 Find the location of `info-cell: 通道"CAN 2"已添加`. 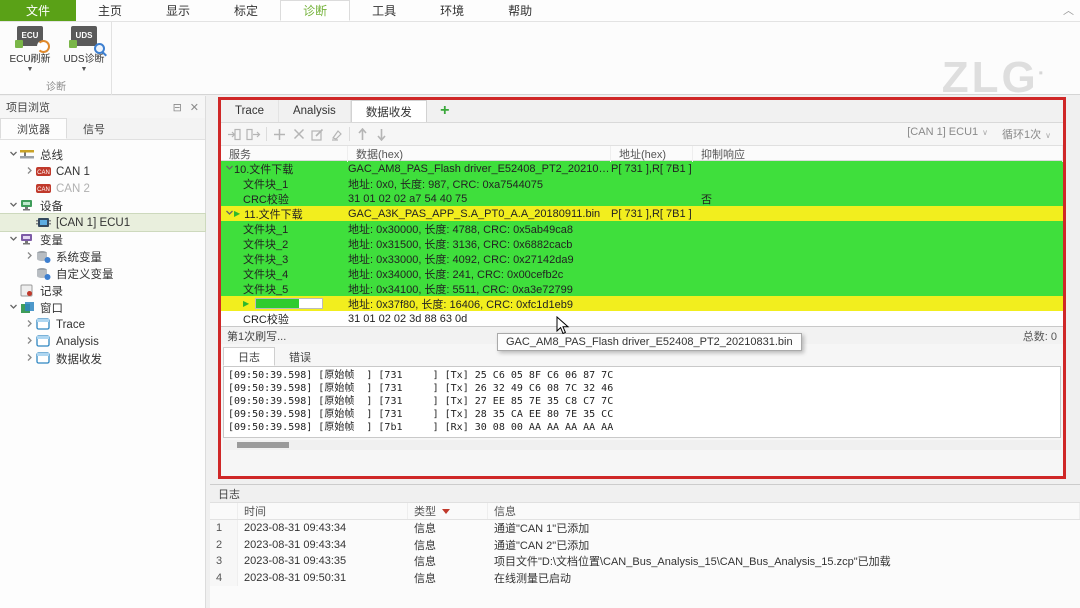

info-cell: 通道"CAN 2"已添加 is located at coordinates (542, 545).